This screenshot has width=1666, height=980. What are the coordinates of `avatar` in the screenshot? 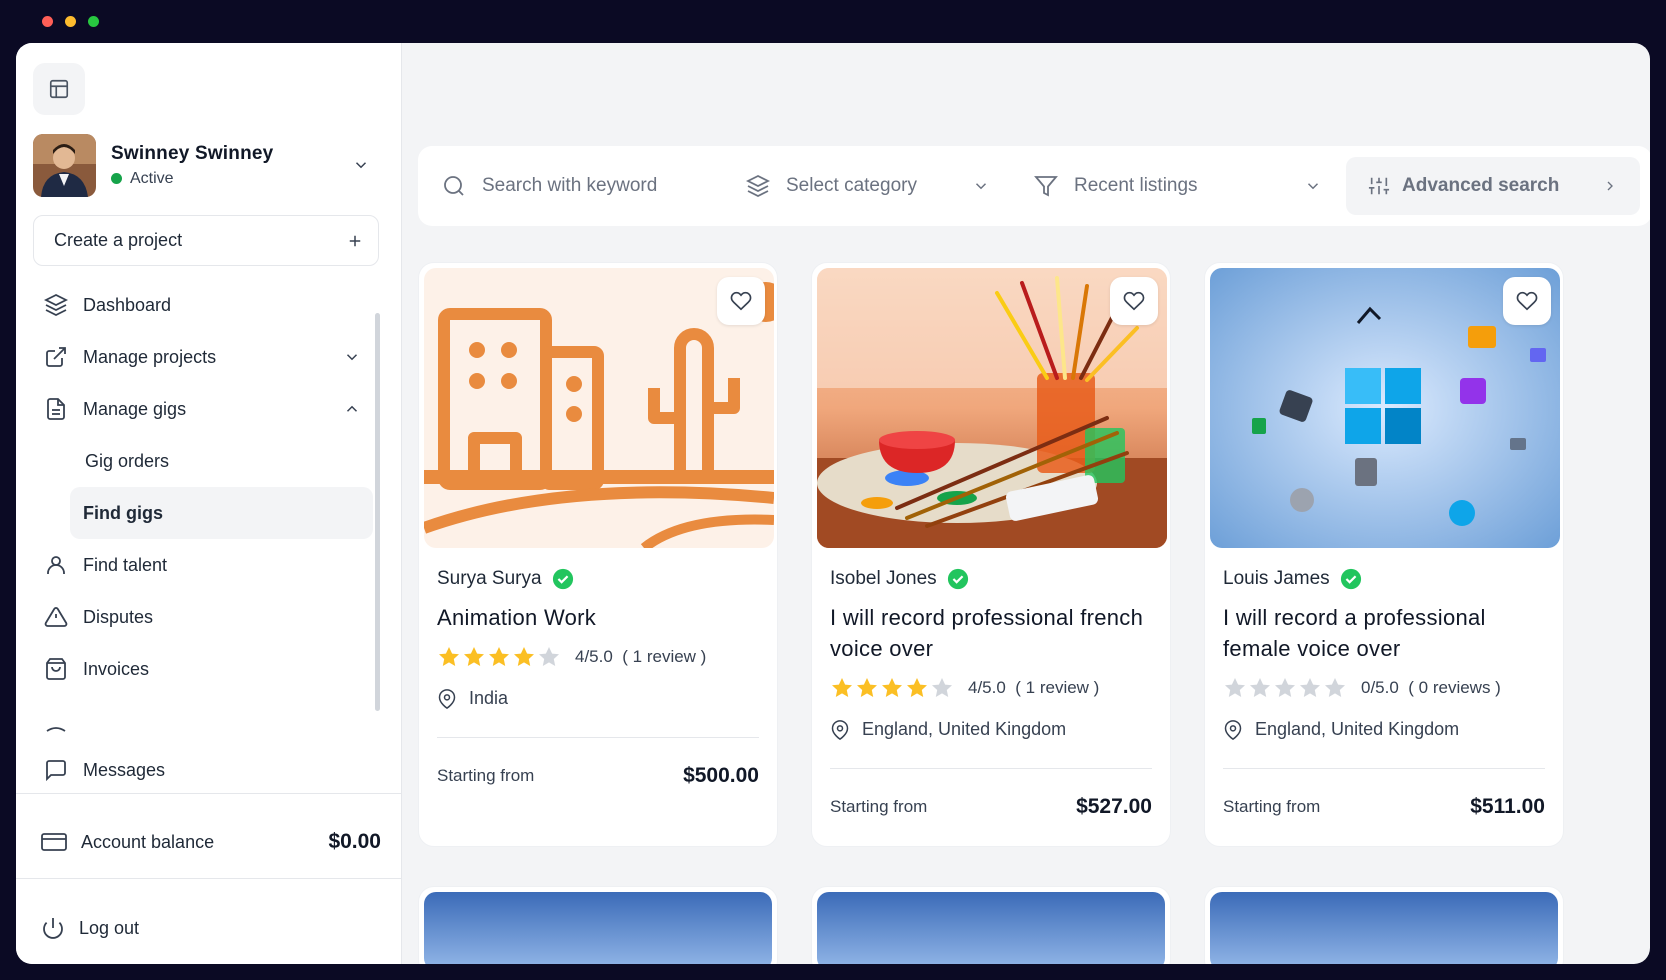 It's located at (64, 165).